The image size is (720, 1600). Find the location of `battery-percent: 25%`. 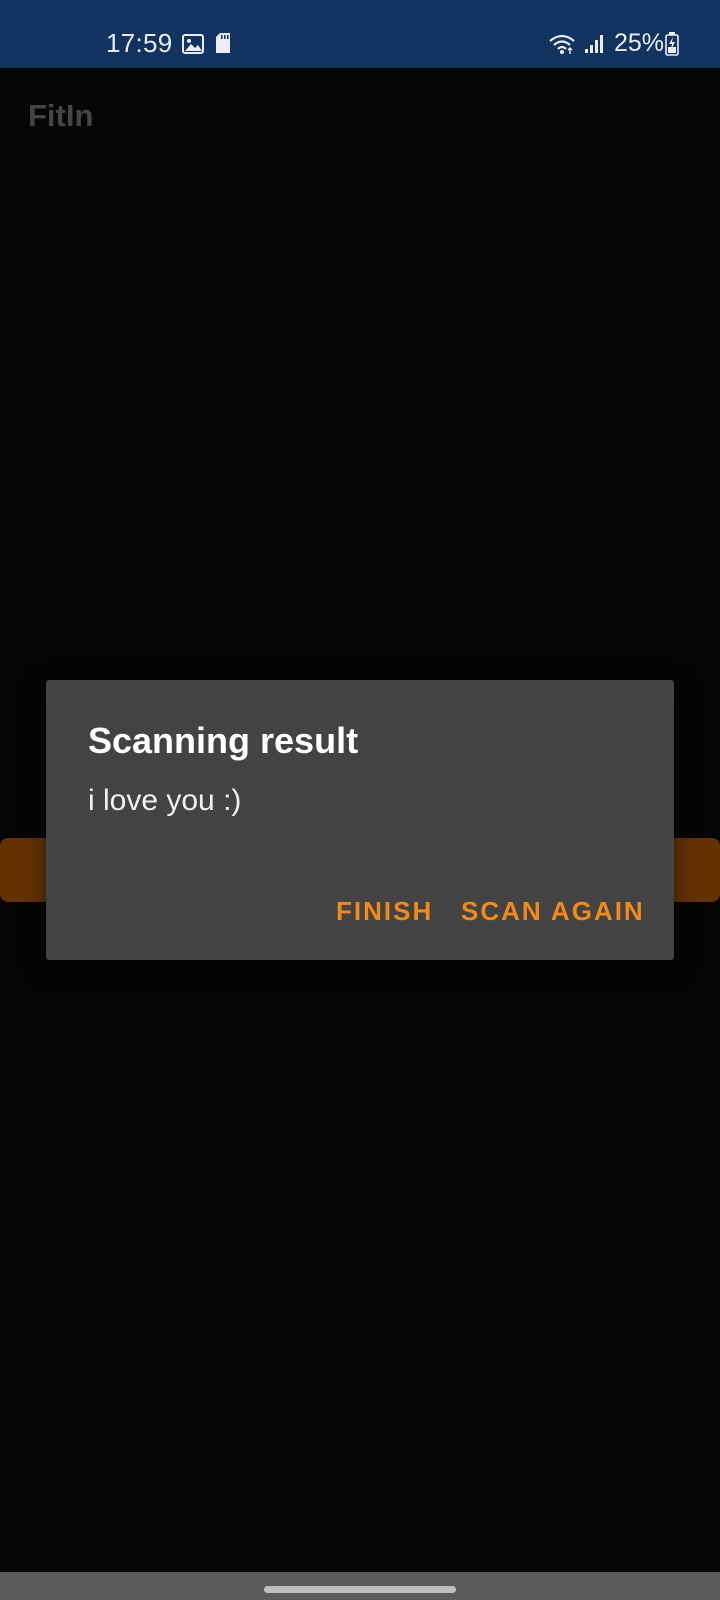

battery-percent: 25% is located at coordinates (639, 43).